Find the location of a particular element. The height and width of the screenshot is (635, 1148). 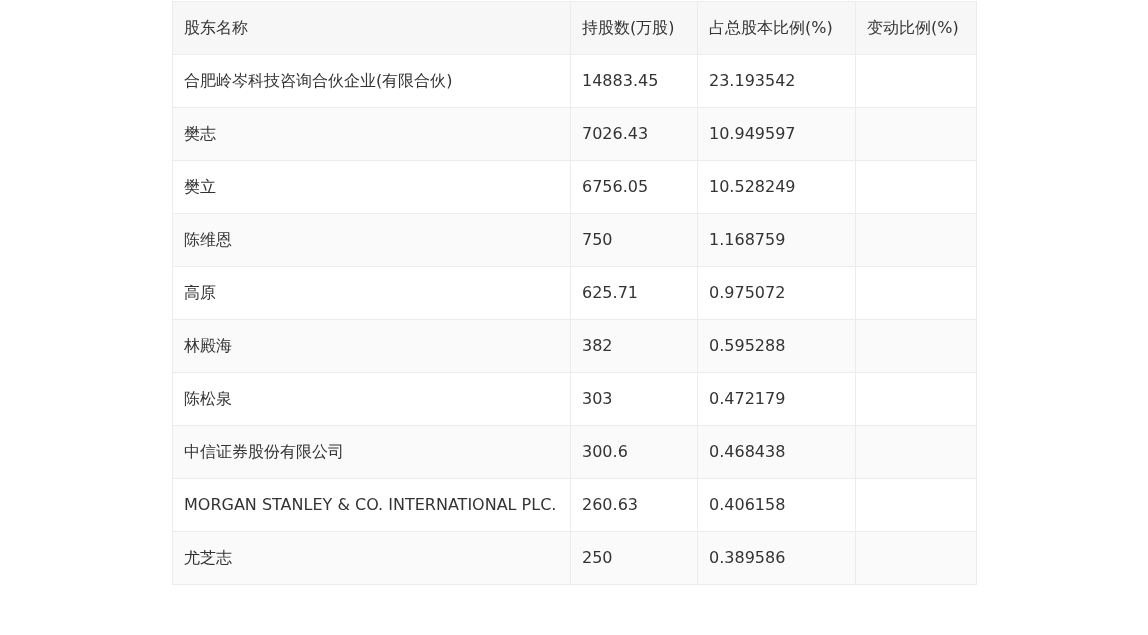

table-cell: 中信证券股份有限公司 is located at coordinates (371, 452).